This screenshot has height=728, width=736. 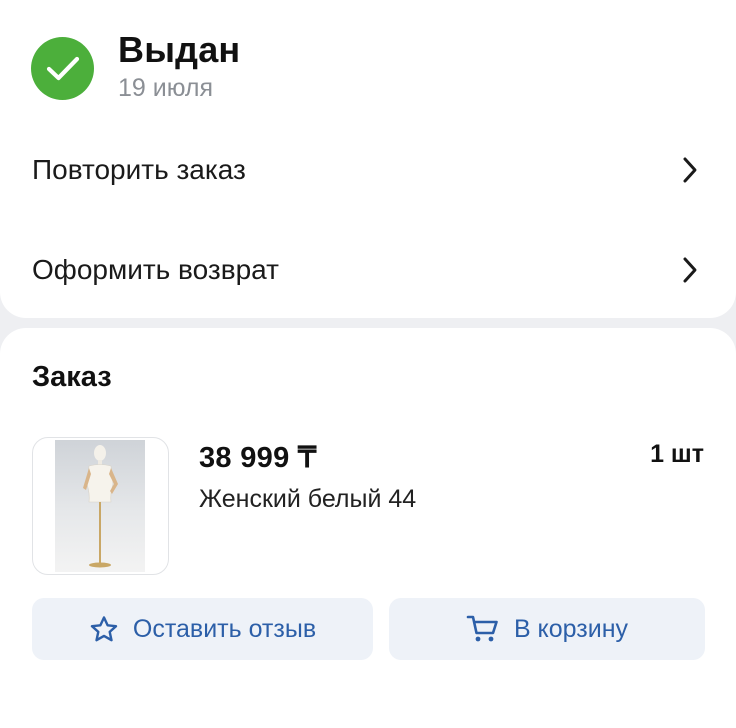 I want to click on repeat-order-row: Повторить заказ, so click(x=368, y=170).